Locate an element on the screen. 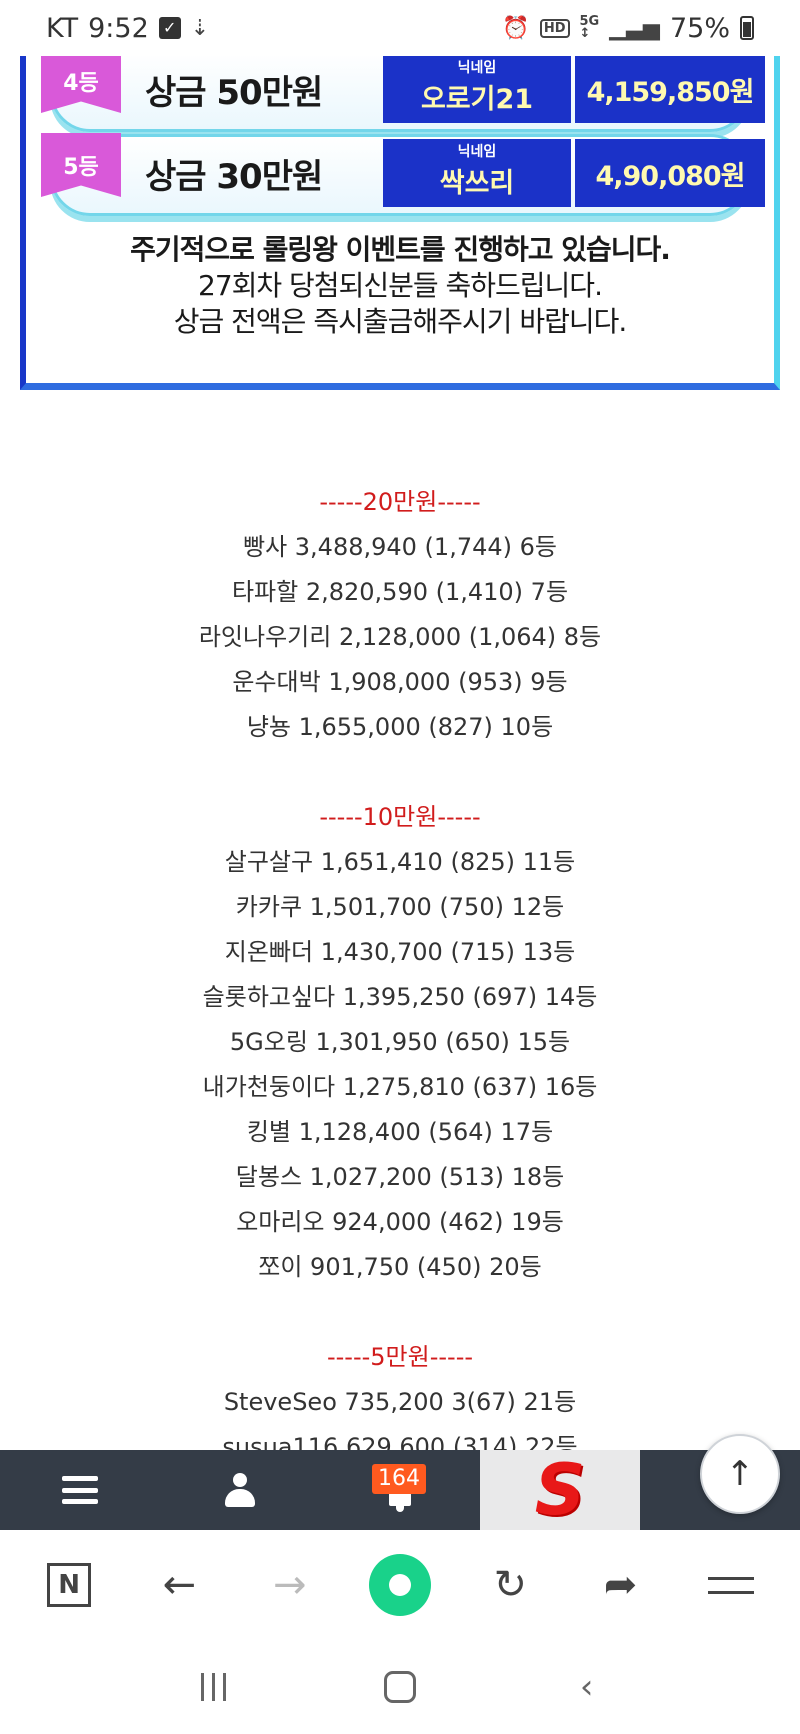 Image resolution: width=800 pixels, height=1734 pixels. battery-icon is located at coordinates (747, 28).